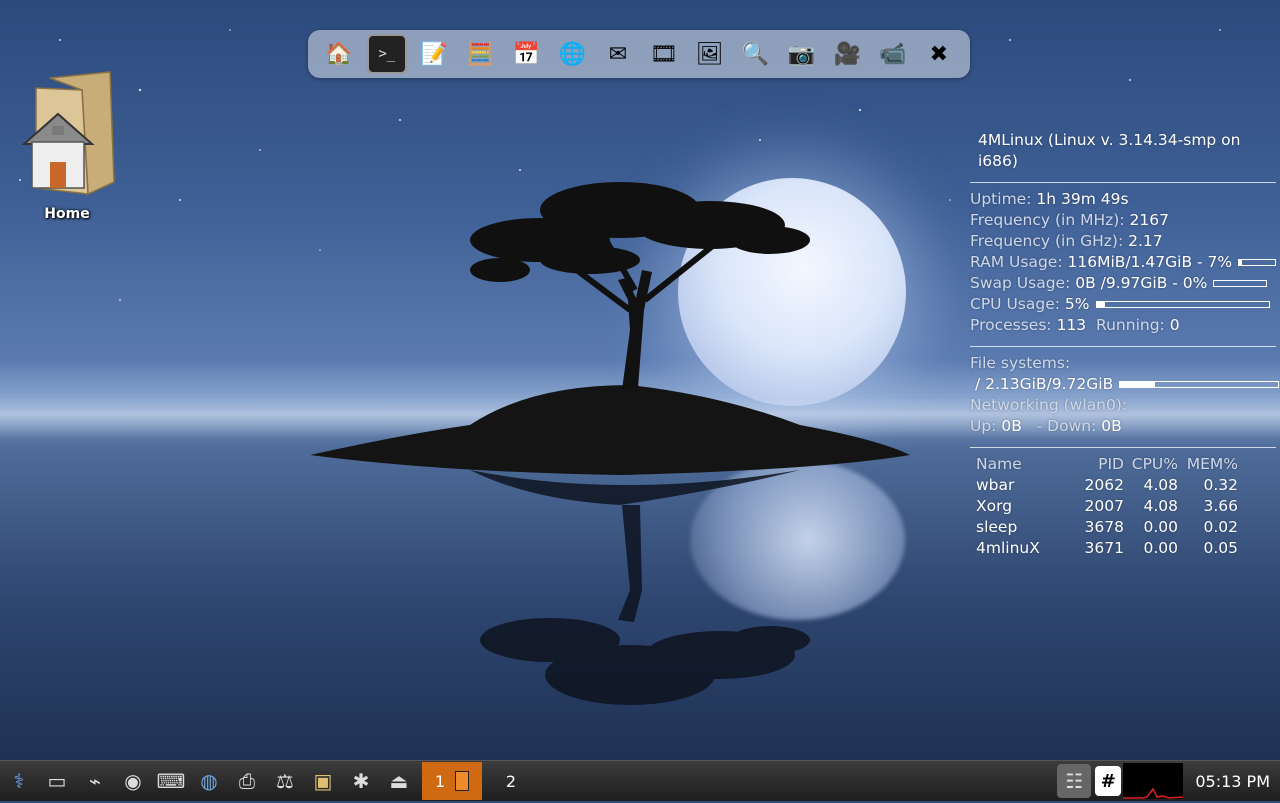 The width and height of the screenshot is (1280, 803). What do you see at coordinates (1137, 384) in the screenshot?
I see `root-filesystem-bar-fill` at bounding box center [1137, 384].